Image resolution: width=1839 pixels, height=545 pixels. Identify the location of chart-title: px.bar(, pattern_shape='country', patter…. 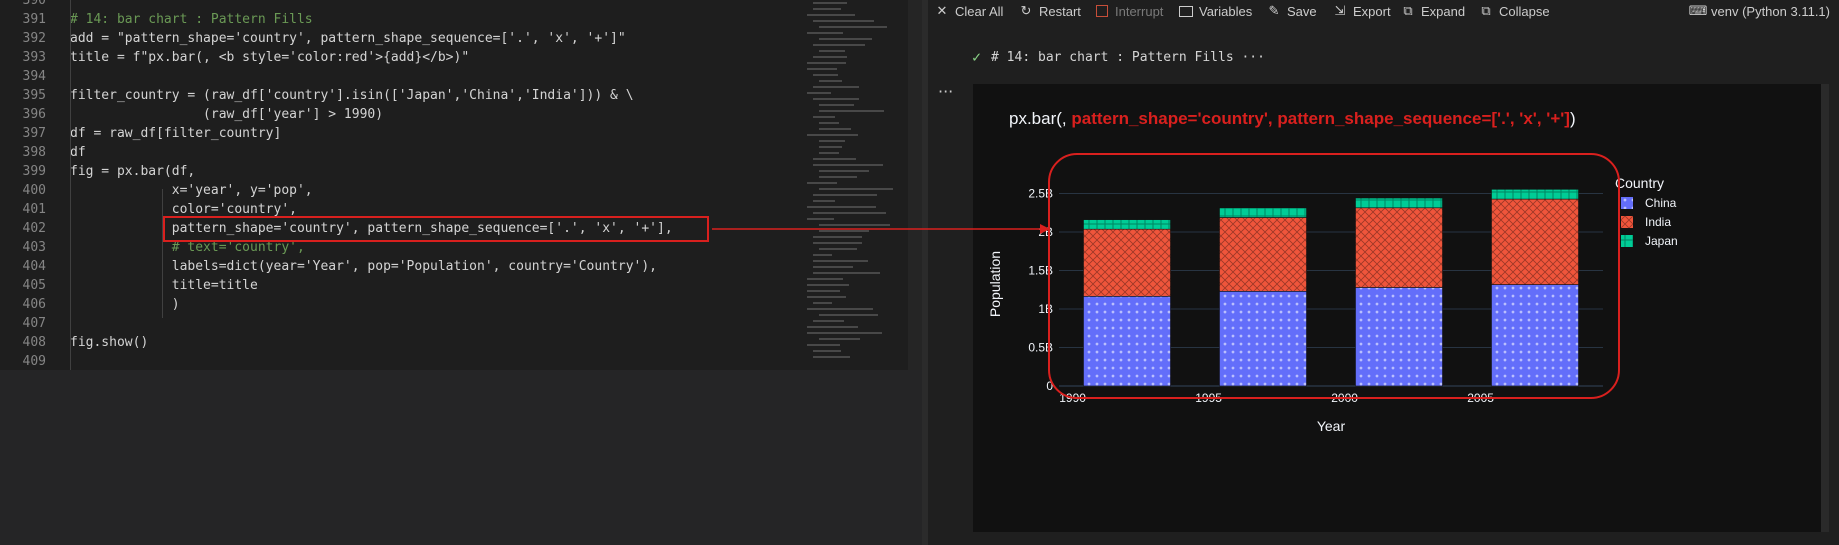
(1292, 118).